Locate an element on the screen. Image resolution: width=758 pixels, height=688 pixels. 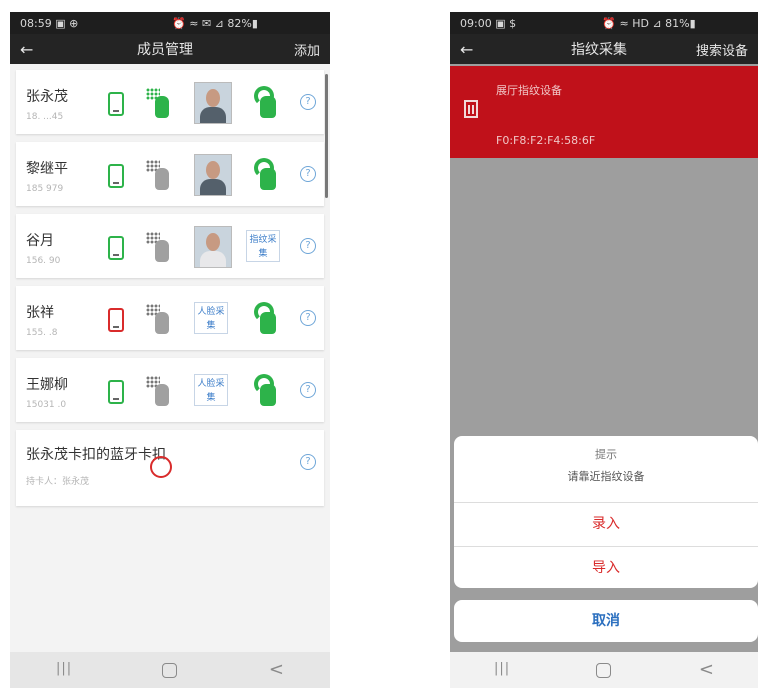
add-button: 添加 is located at coordinates (285, 49).